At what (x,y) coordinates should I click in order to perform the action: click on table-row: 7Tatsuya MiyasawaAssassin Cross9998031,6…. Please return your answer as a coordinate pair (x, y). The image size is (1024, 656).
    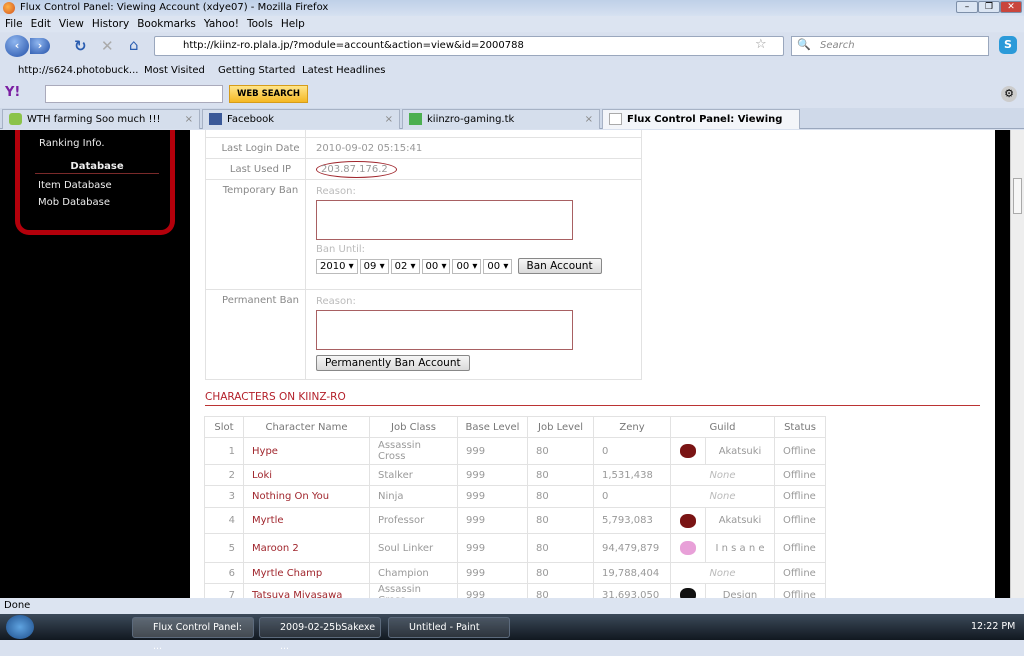
    Looking at the image, I should click on (515, 590).